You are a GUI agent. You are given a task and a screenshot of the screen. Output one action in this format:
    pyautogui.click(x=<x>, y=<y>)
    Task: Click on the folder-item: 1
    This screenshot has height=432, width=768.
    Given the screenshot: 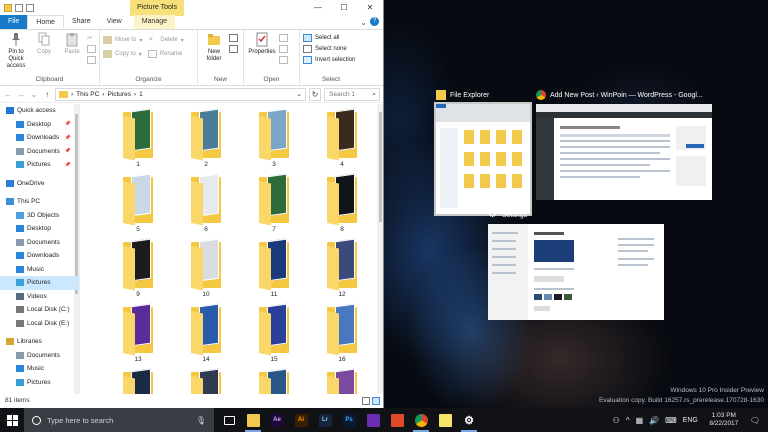 What is the action you would take?
    pyautogui.click(x=138, y=141)
    